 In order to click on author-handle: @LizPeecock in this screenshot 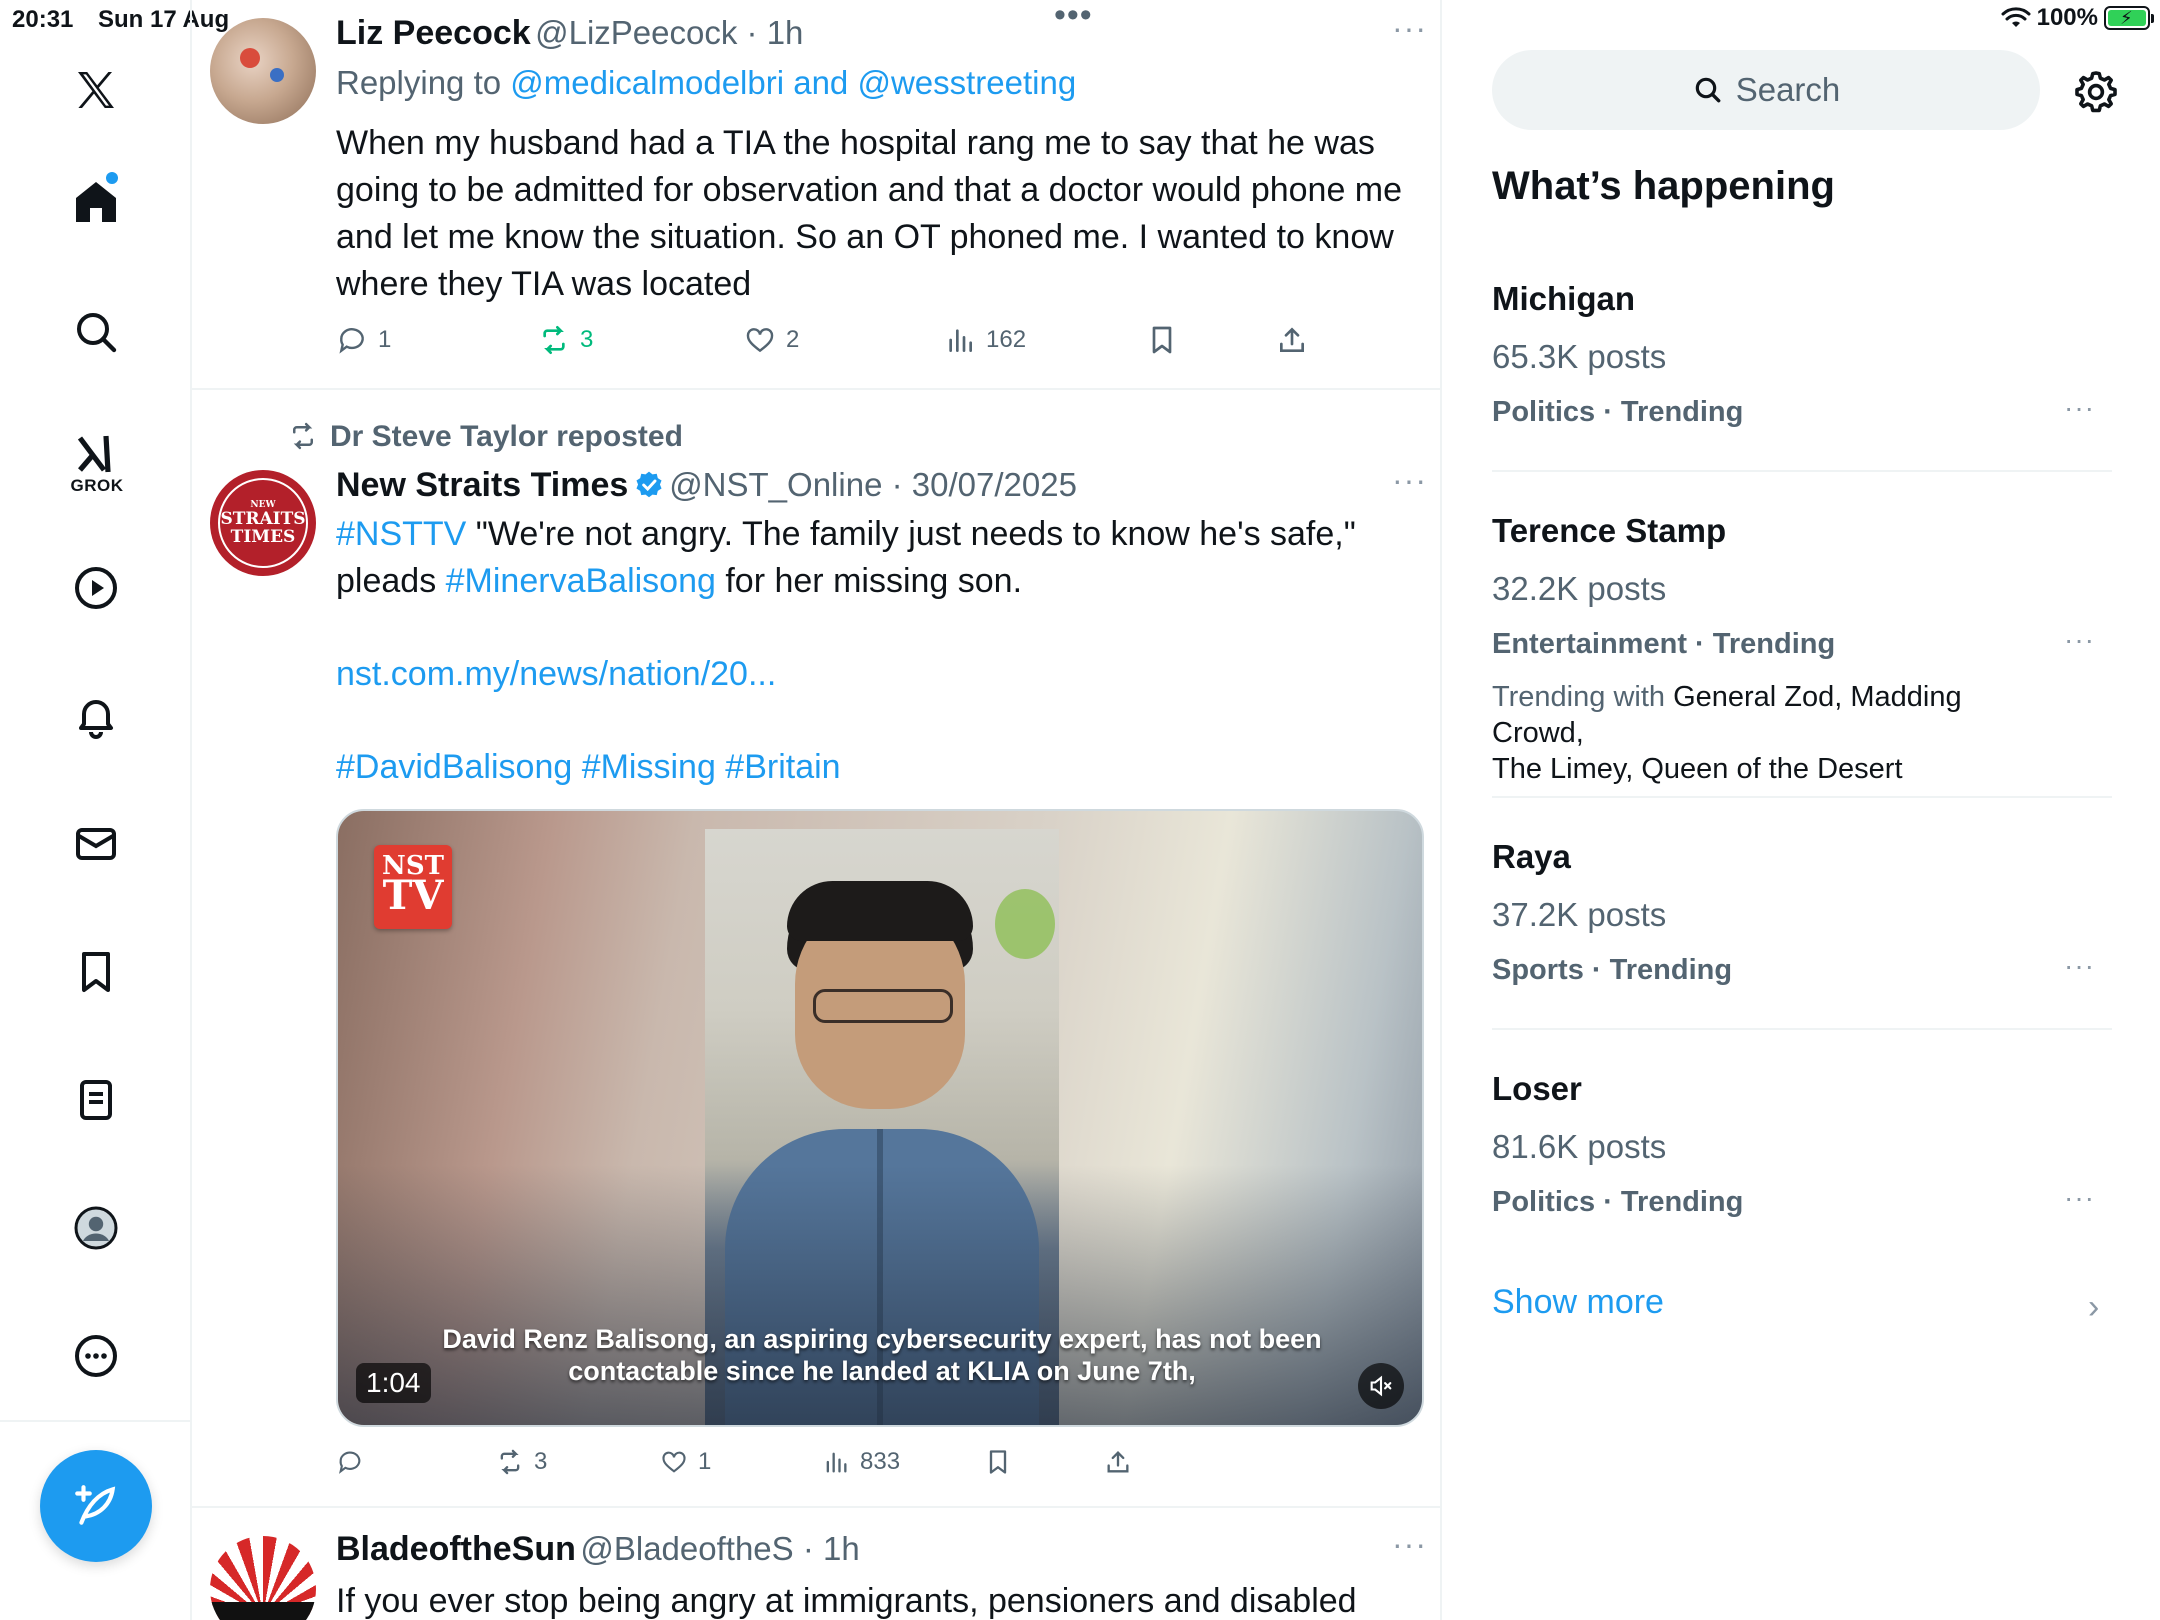, I will do `click(636, 32)`.